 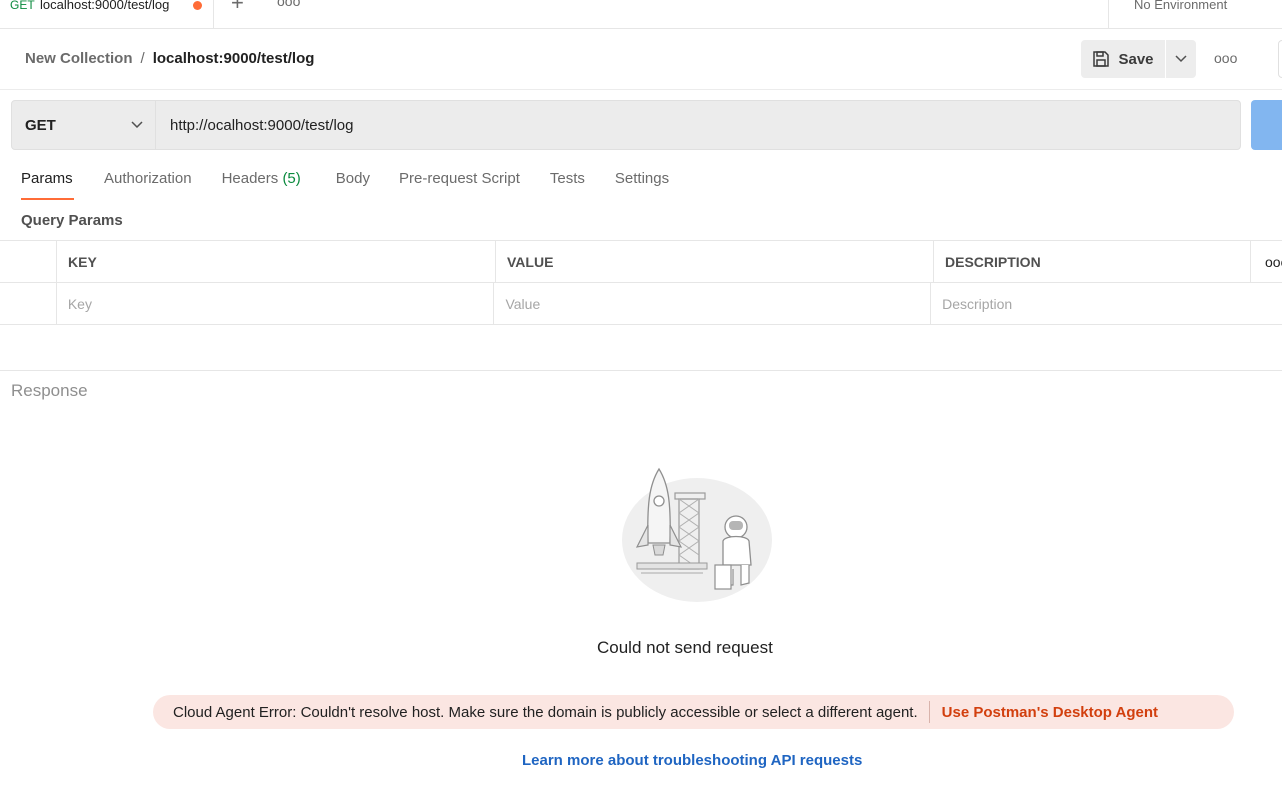 What do you see at coordinates (1195, 14) in the screenshot?
I see `environment-selector: No Environment` at bounding box center [1195, 14].